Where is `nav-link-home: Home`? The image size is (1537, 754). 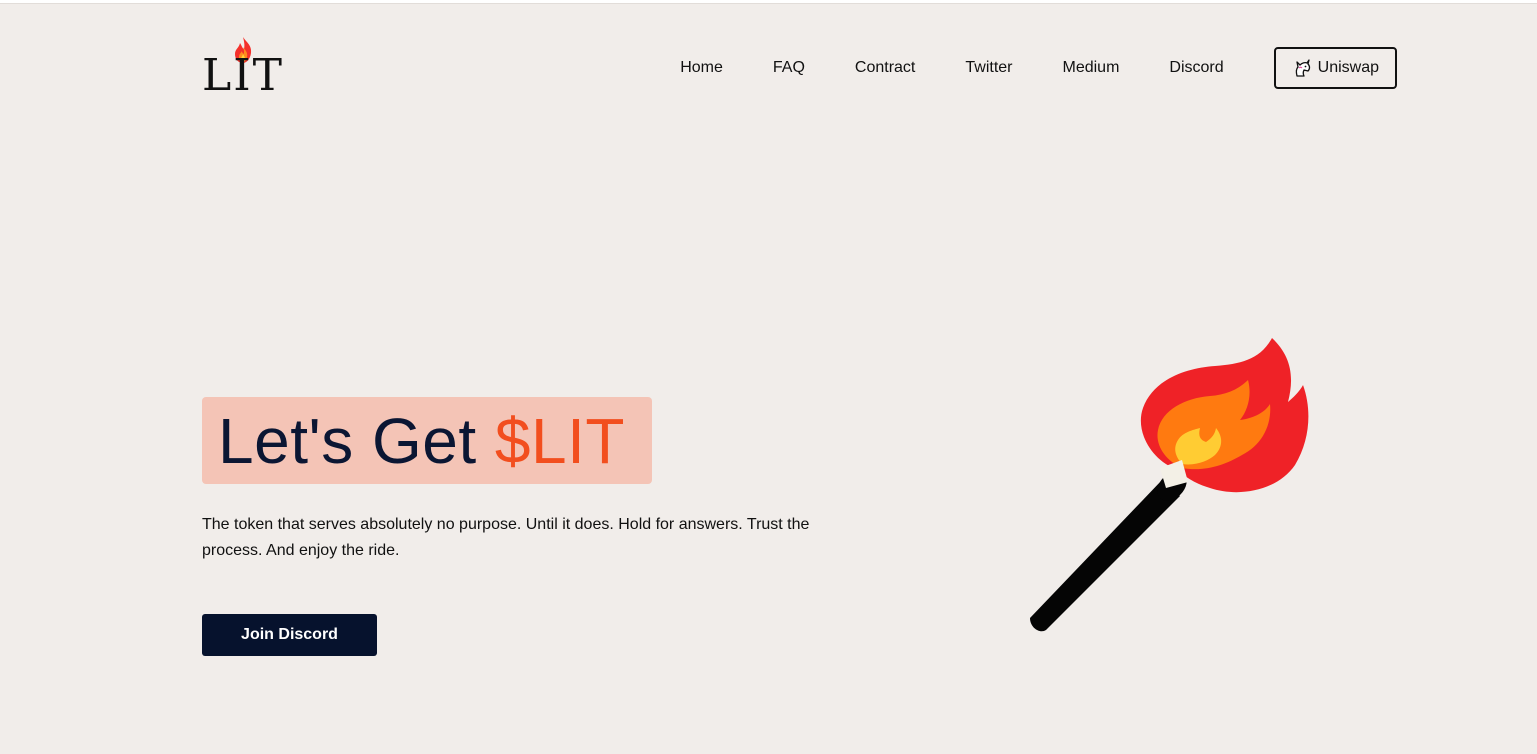
nav-link-home: Home is located at coordinates (701, 68).